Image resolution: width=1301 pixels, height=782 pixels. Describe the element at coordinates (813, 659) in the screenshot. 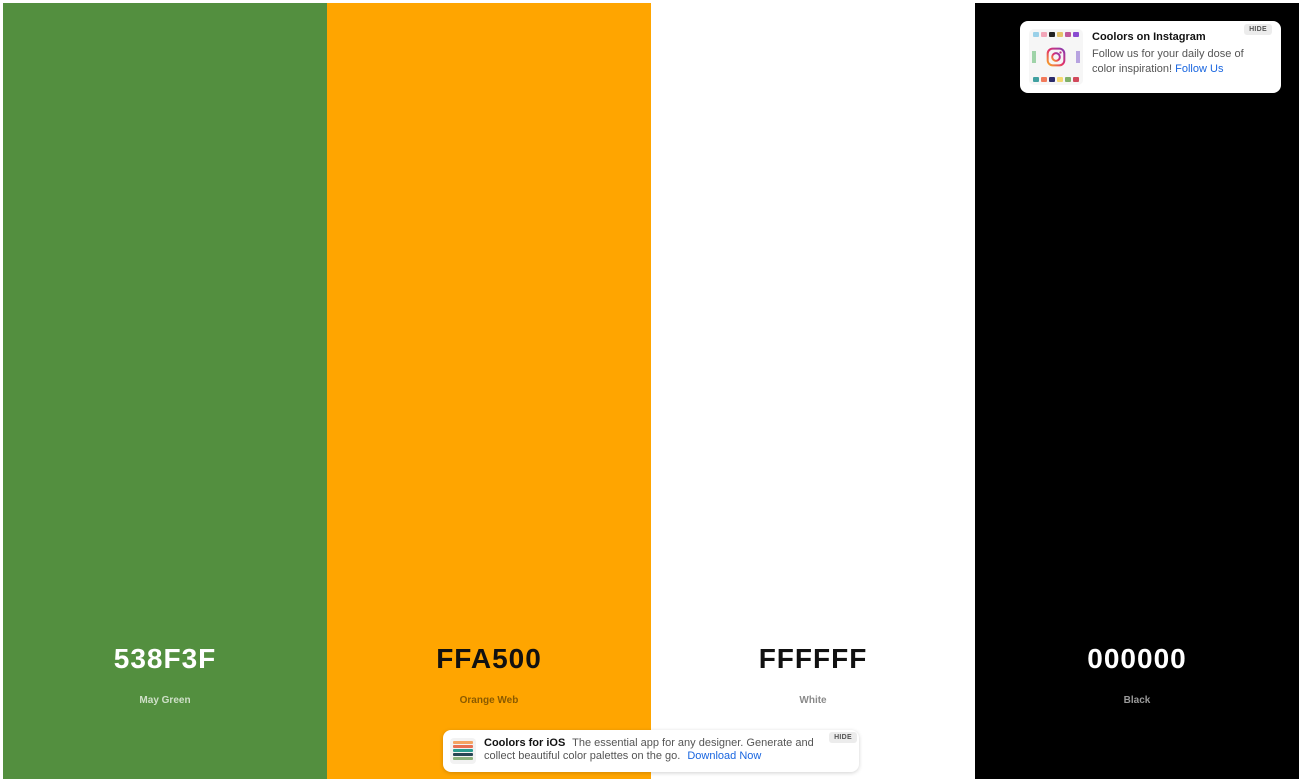

I see `swatch-hex: FFFFFF` at that location.